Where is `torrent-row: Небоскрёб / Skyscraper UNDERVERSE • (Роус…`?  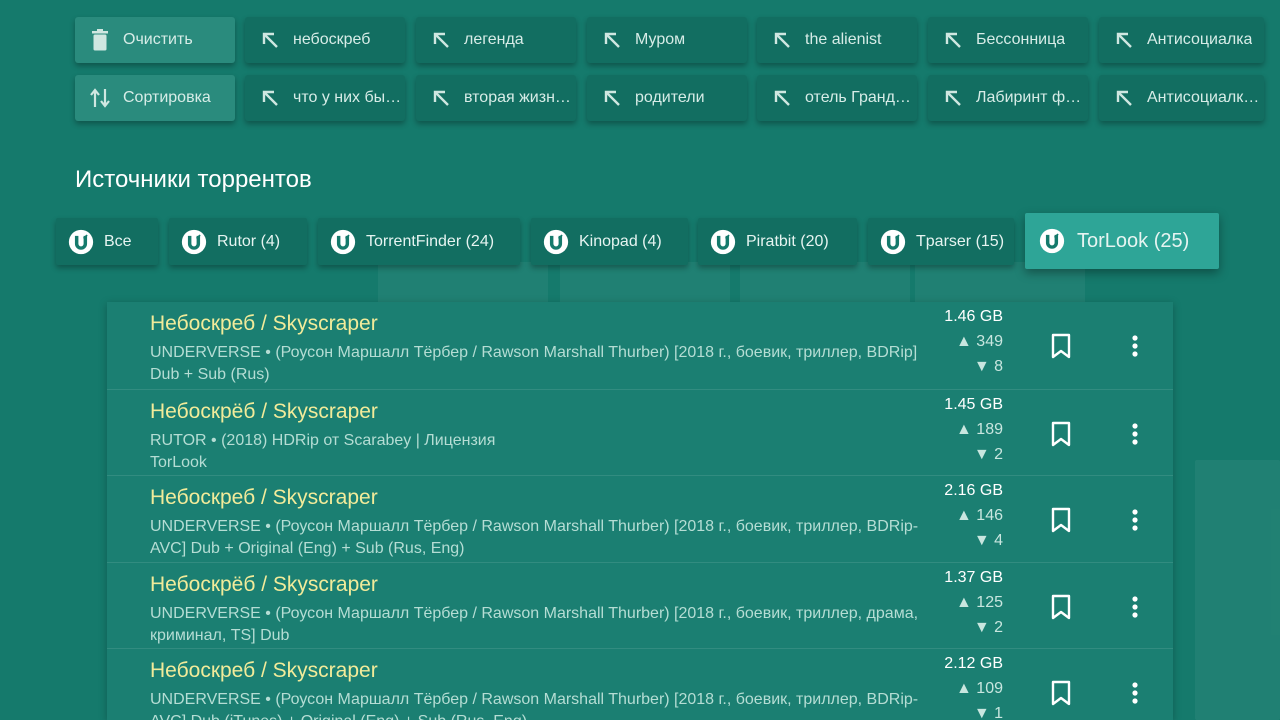
torrent-row: Небоскрёб / Skyscraper UNDERVERSE • (Роус… is located at coordinates (640, 605).